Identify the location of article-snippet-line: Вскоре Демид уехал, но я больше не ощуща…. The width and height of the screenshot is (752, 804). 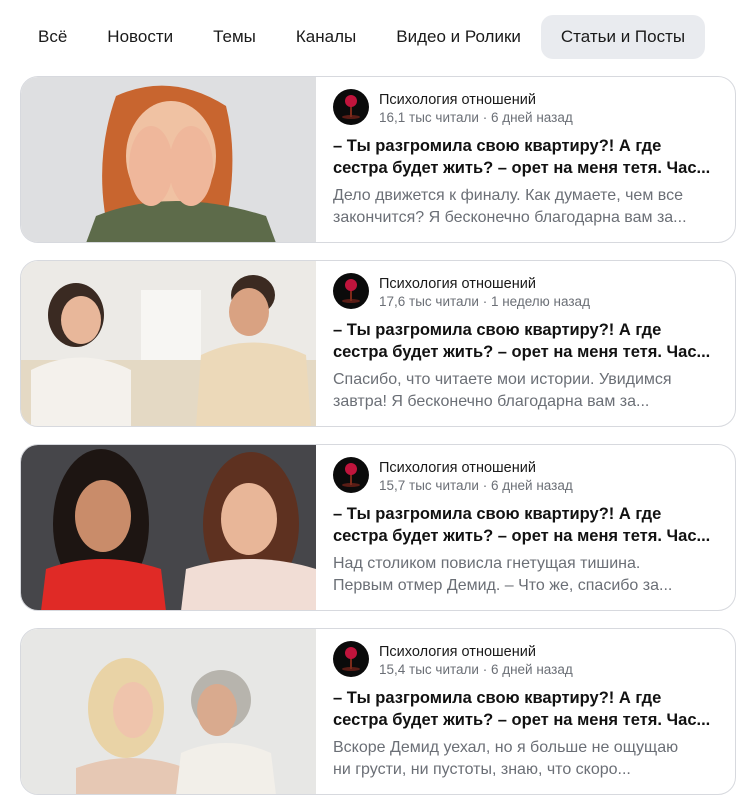
(506, 747).